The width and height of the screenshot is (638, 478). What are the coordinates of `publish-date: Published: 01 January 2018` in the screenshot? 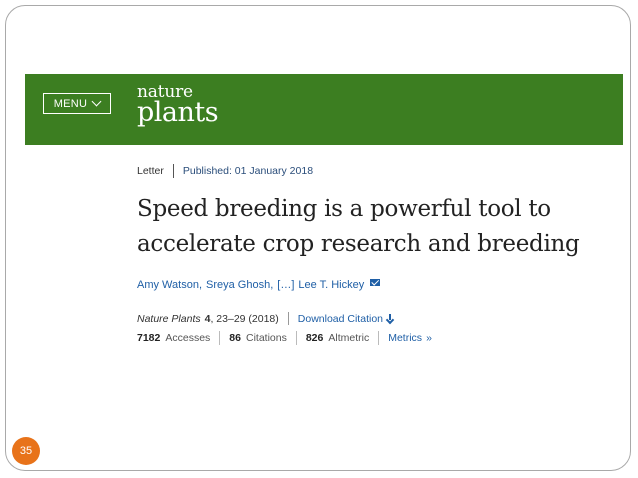 It's located at (248, 171).